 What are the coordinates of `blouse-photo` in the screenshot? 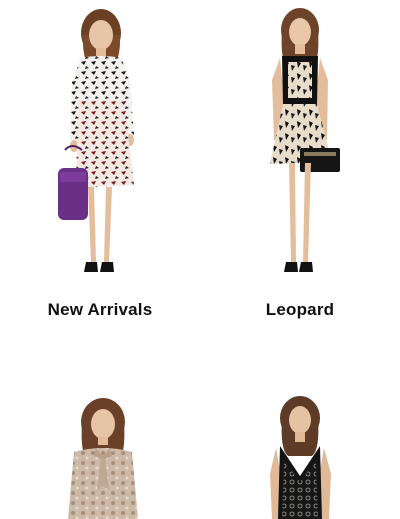 It's located at (100, 454).